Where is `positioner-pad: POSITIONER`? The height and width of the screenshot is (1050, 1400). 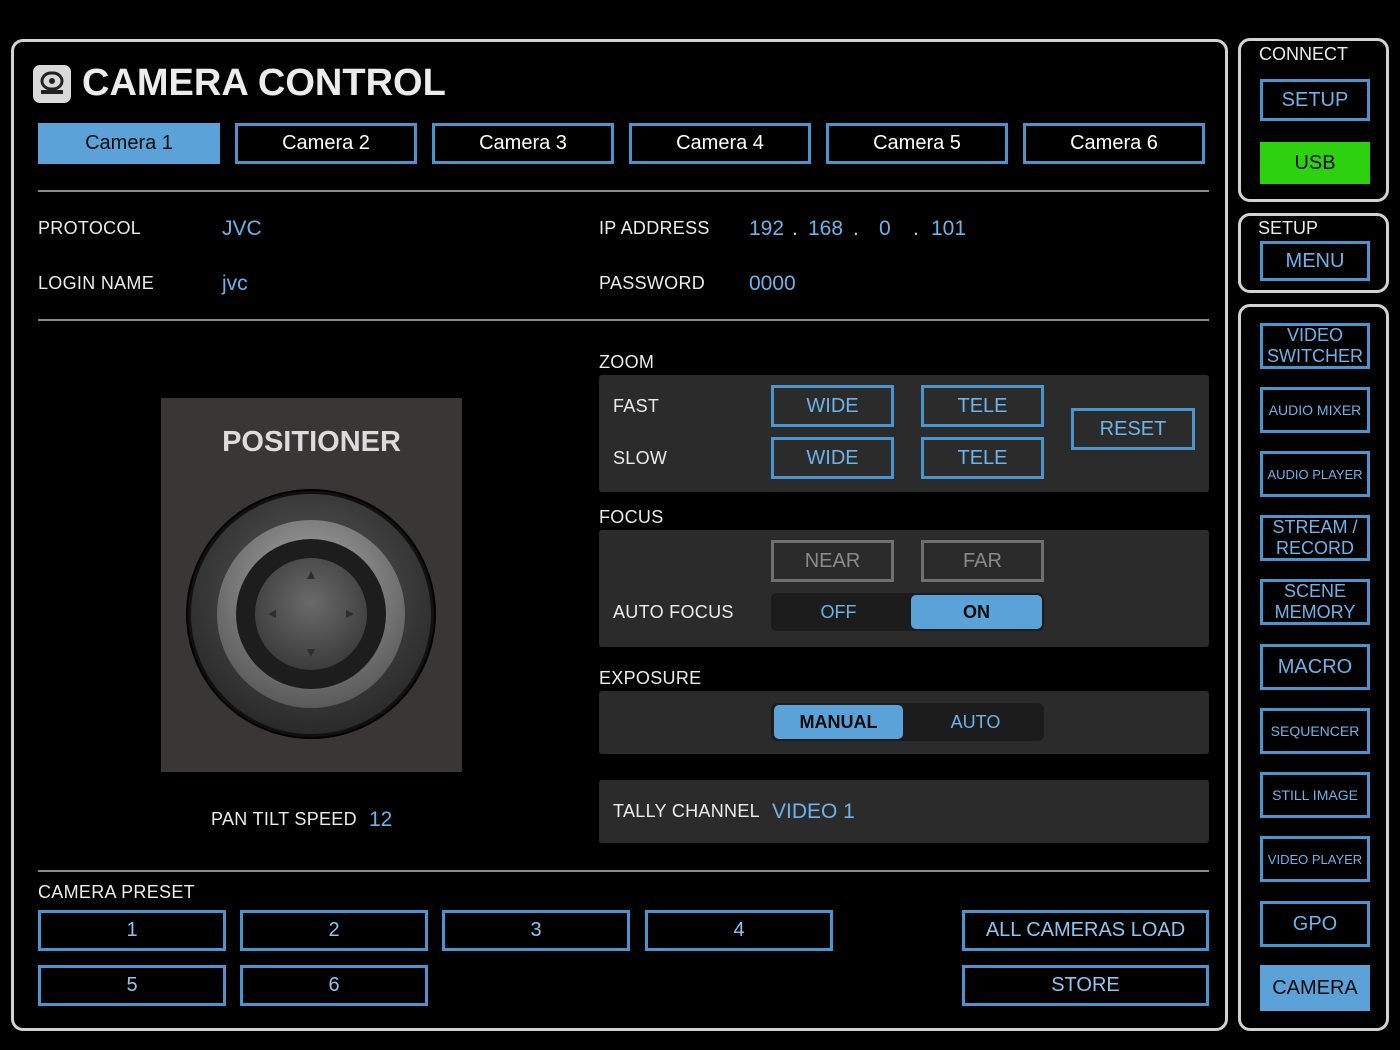
positioner-pad: POSITIONER is located at coordinates (311, 585).